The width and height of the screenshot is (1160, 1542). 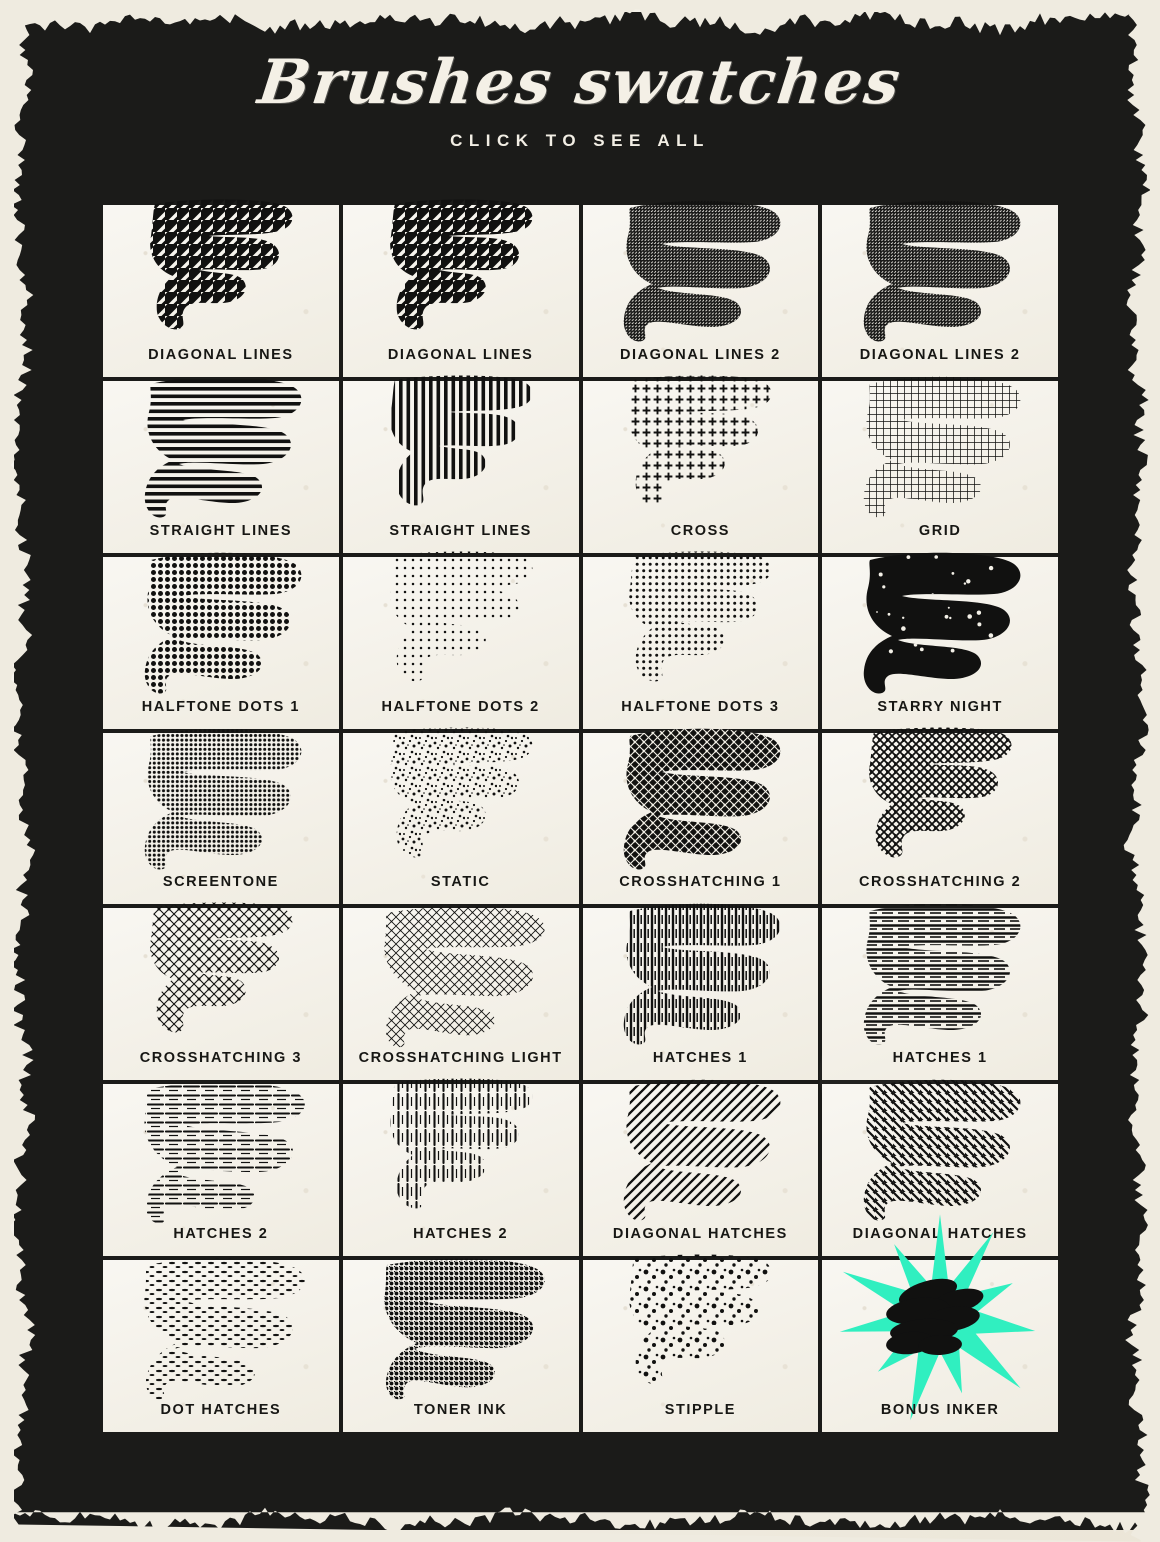 I want to click on swatch-cell: CROSSHATCHING 3, so click(x=221, y=991).